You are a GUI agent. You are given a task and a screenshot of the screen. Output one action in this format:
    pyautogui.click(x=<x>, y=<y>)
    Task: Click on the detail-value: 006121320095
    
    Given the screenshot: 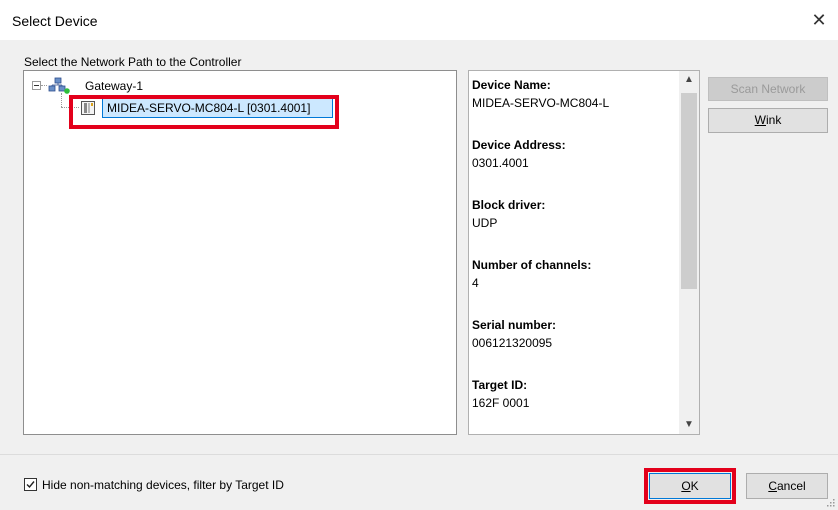 What is the action you would take?
    pyautogui.click(x=512, y=343)
    